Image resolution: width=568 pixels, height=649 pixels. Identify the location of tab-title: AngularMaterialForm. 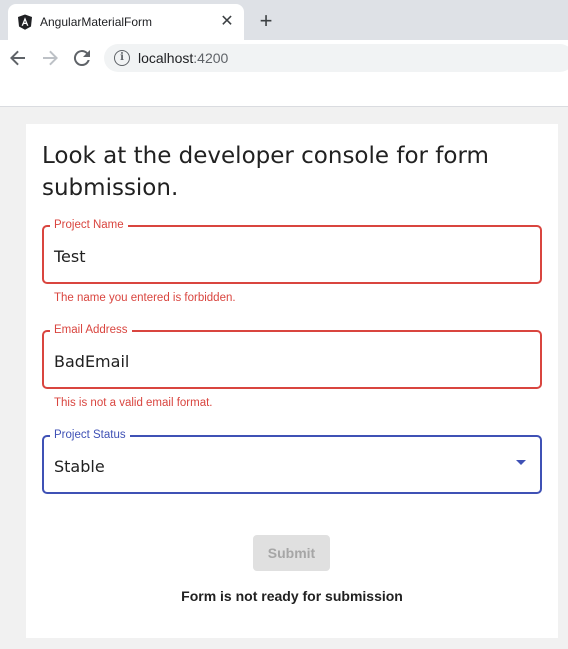
(96, 22).